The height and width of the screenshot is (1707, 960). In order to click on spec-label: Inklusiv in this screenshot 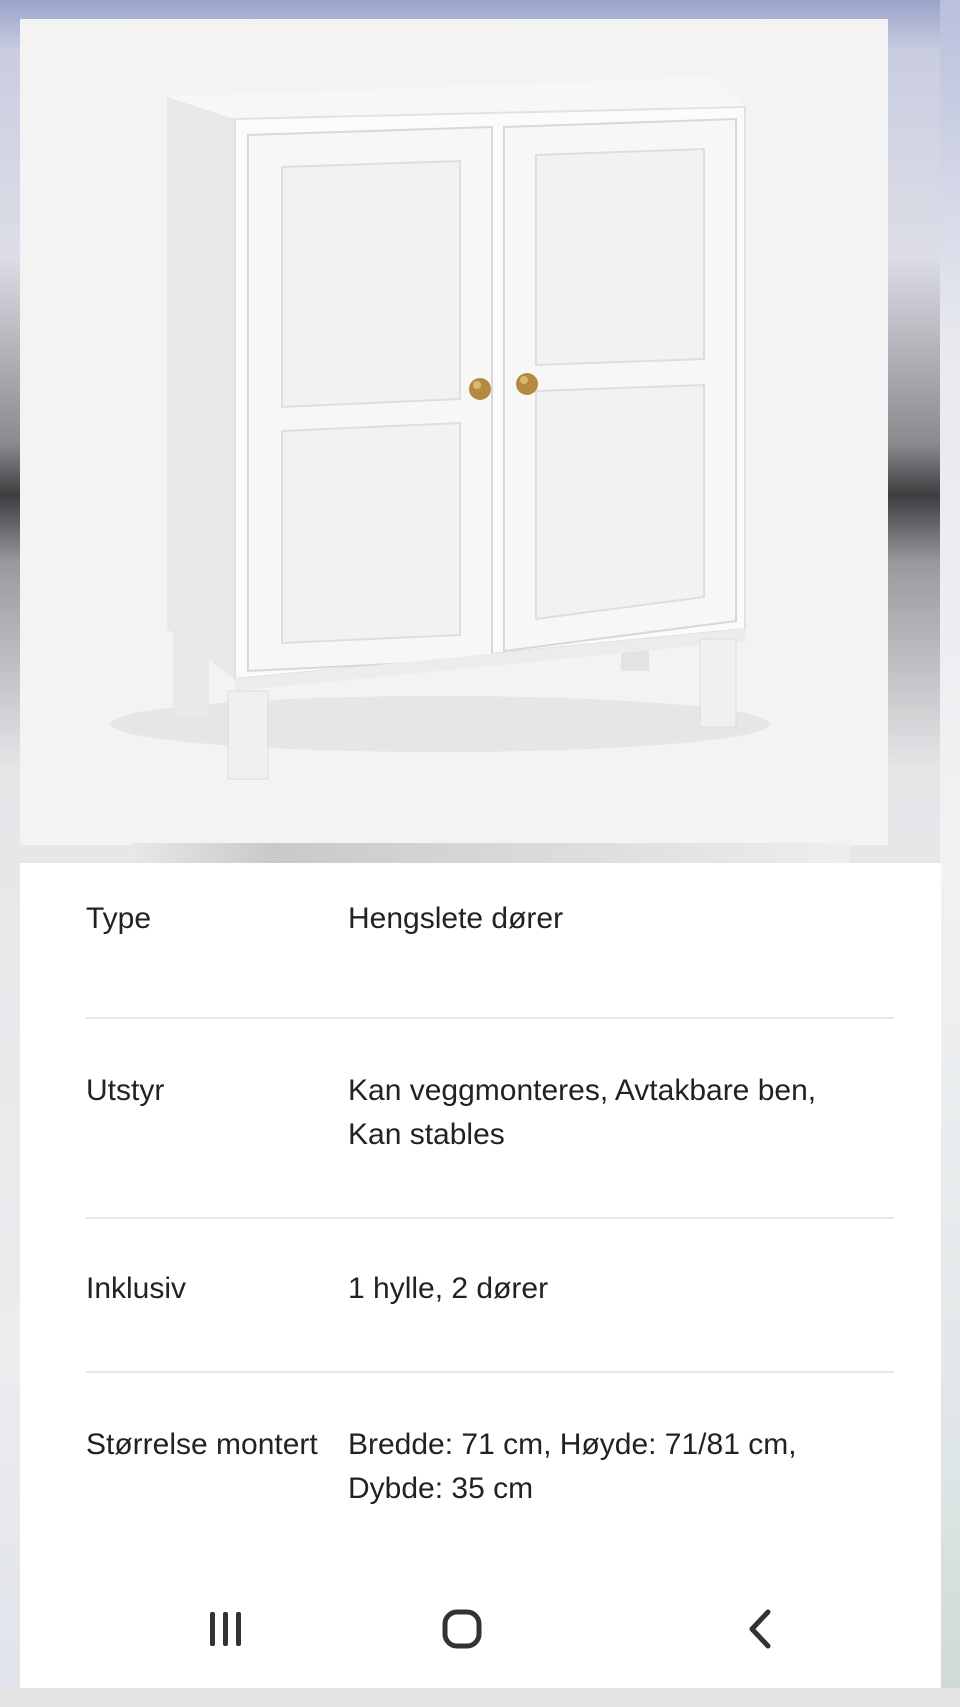, I will do `click(136, 1288)`.